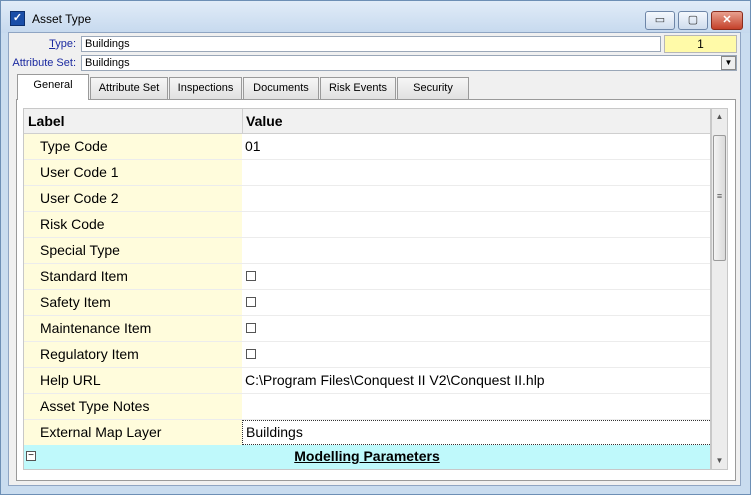 This screenshot has width=753, height=497. What do you see at coordinates (476, 250) in the screenshot?
I see `special-type-value` at bounding box center [476, 250].